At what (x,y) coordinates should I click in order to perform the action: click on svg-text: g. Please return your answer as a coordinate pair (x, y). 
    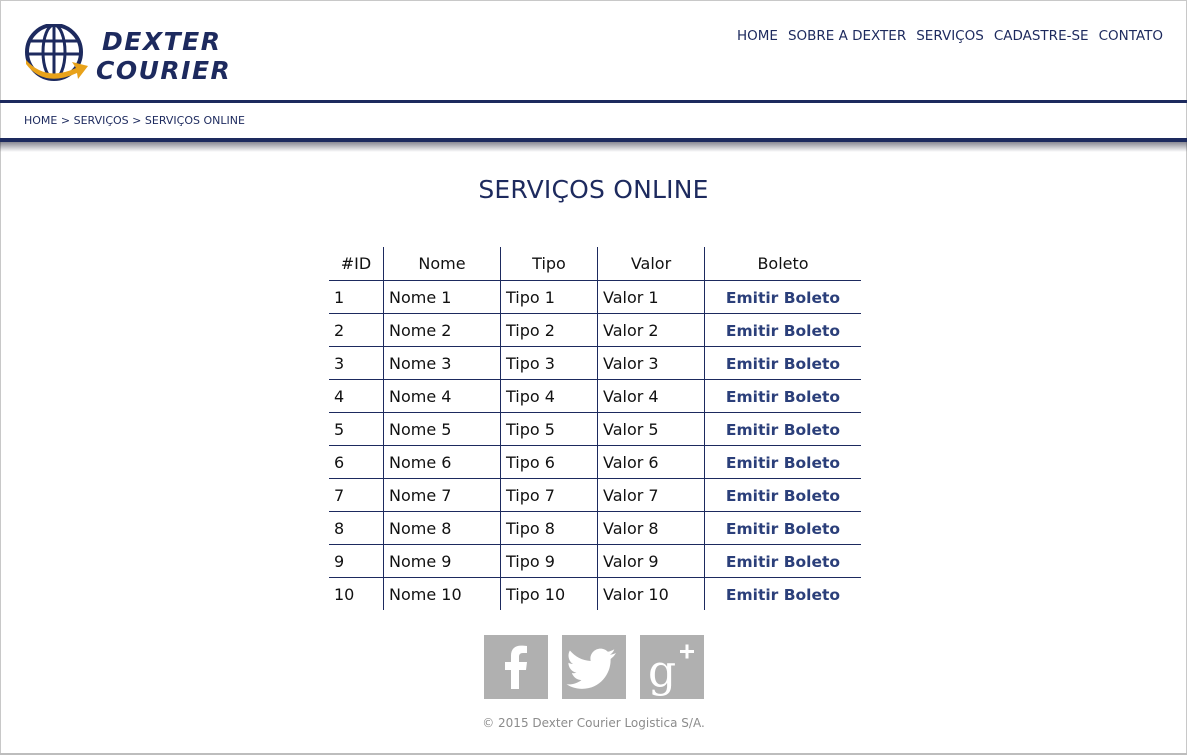
    Looking at the image, I should click on (662, 671).